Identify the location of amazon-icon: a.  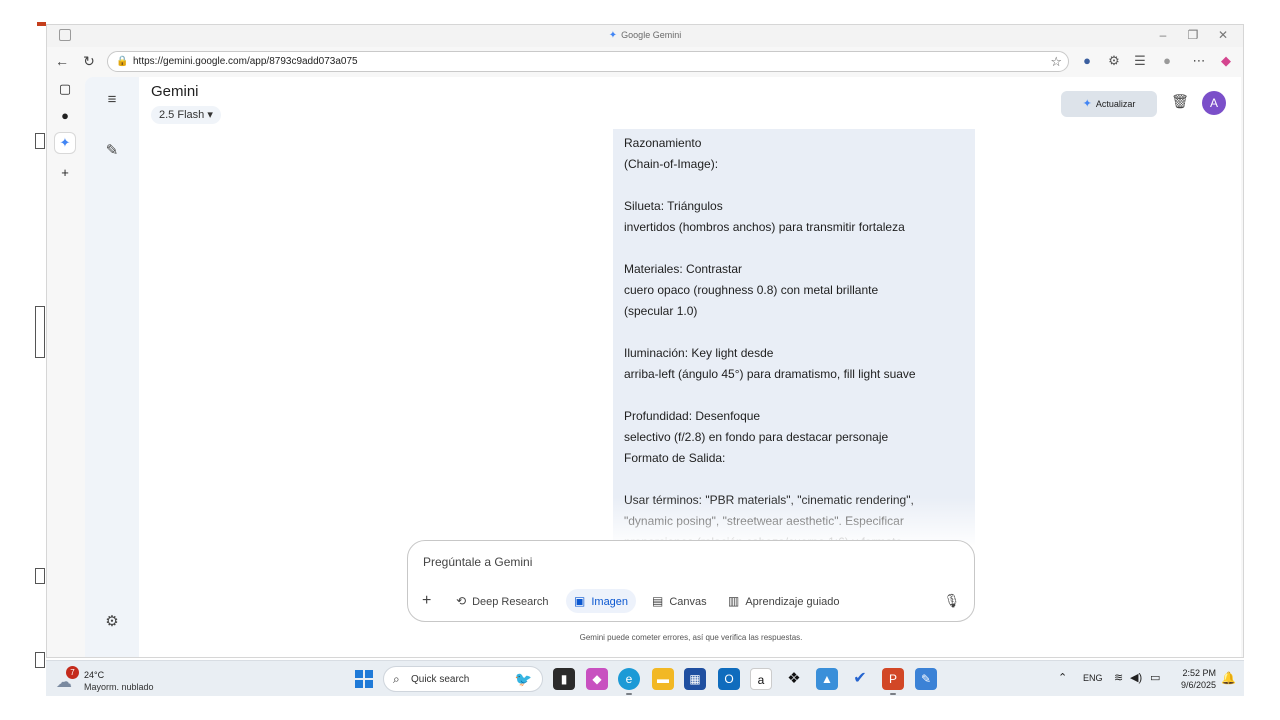
(761, 679).